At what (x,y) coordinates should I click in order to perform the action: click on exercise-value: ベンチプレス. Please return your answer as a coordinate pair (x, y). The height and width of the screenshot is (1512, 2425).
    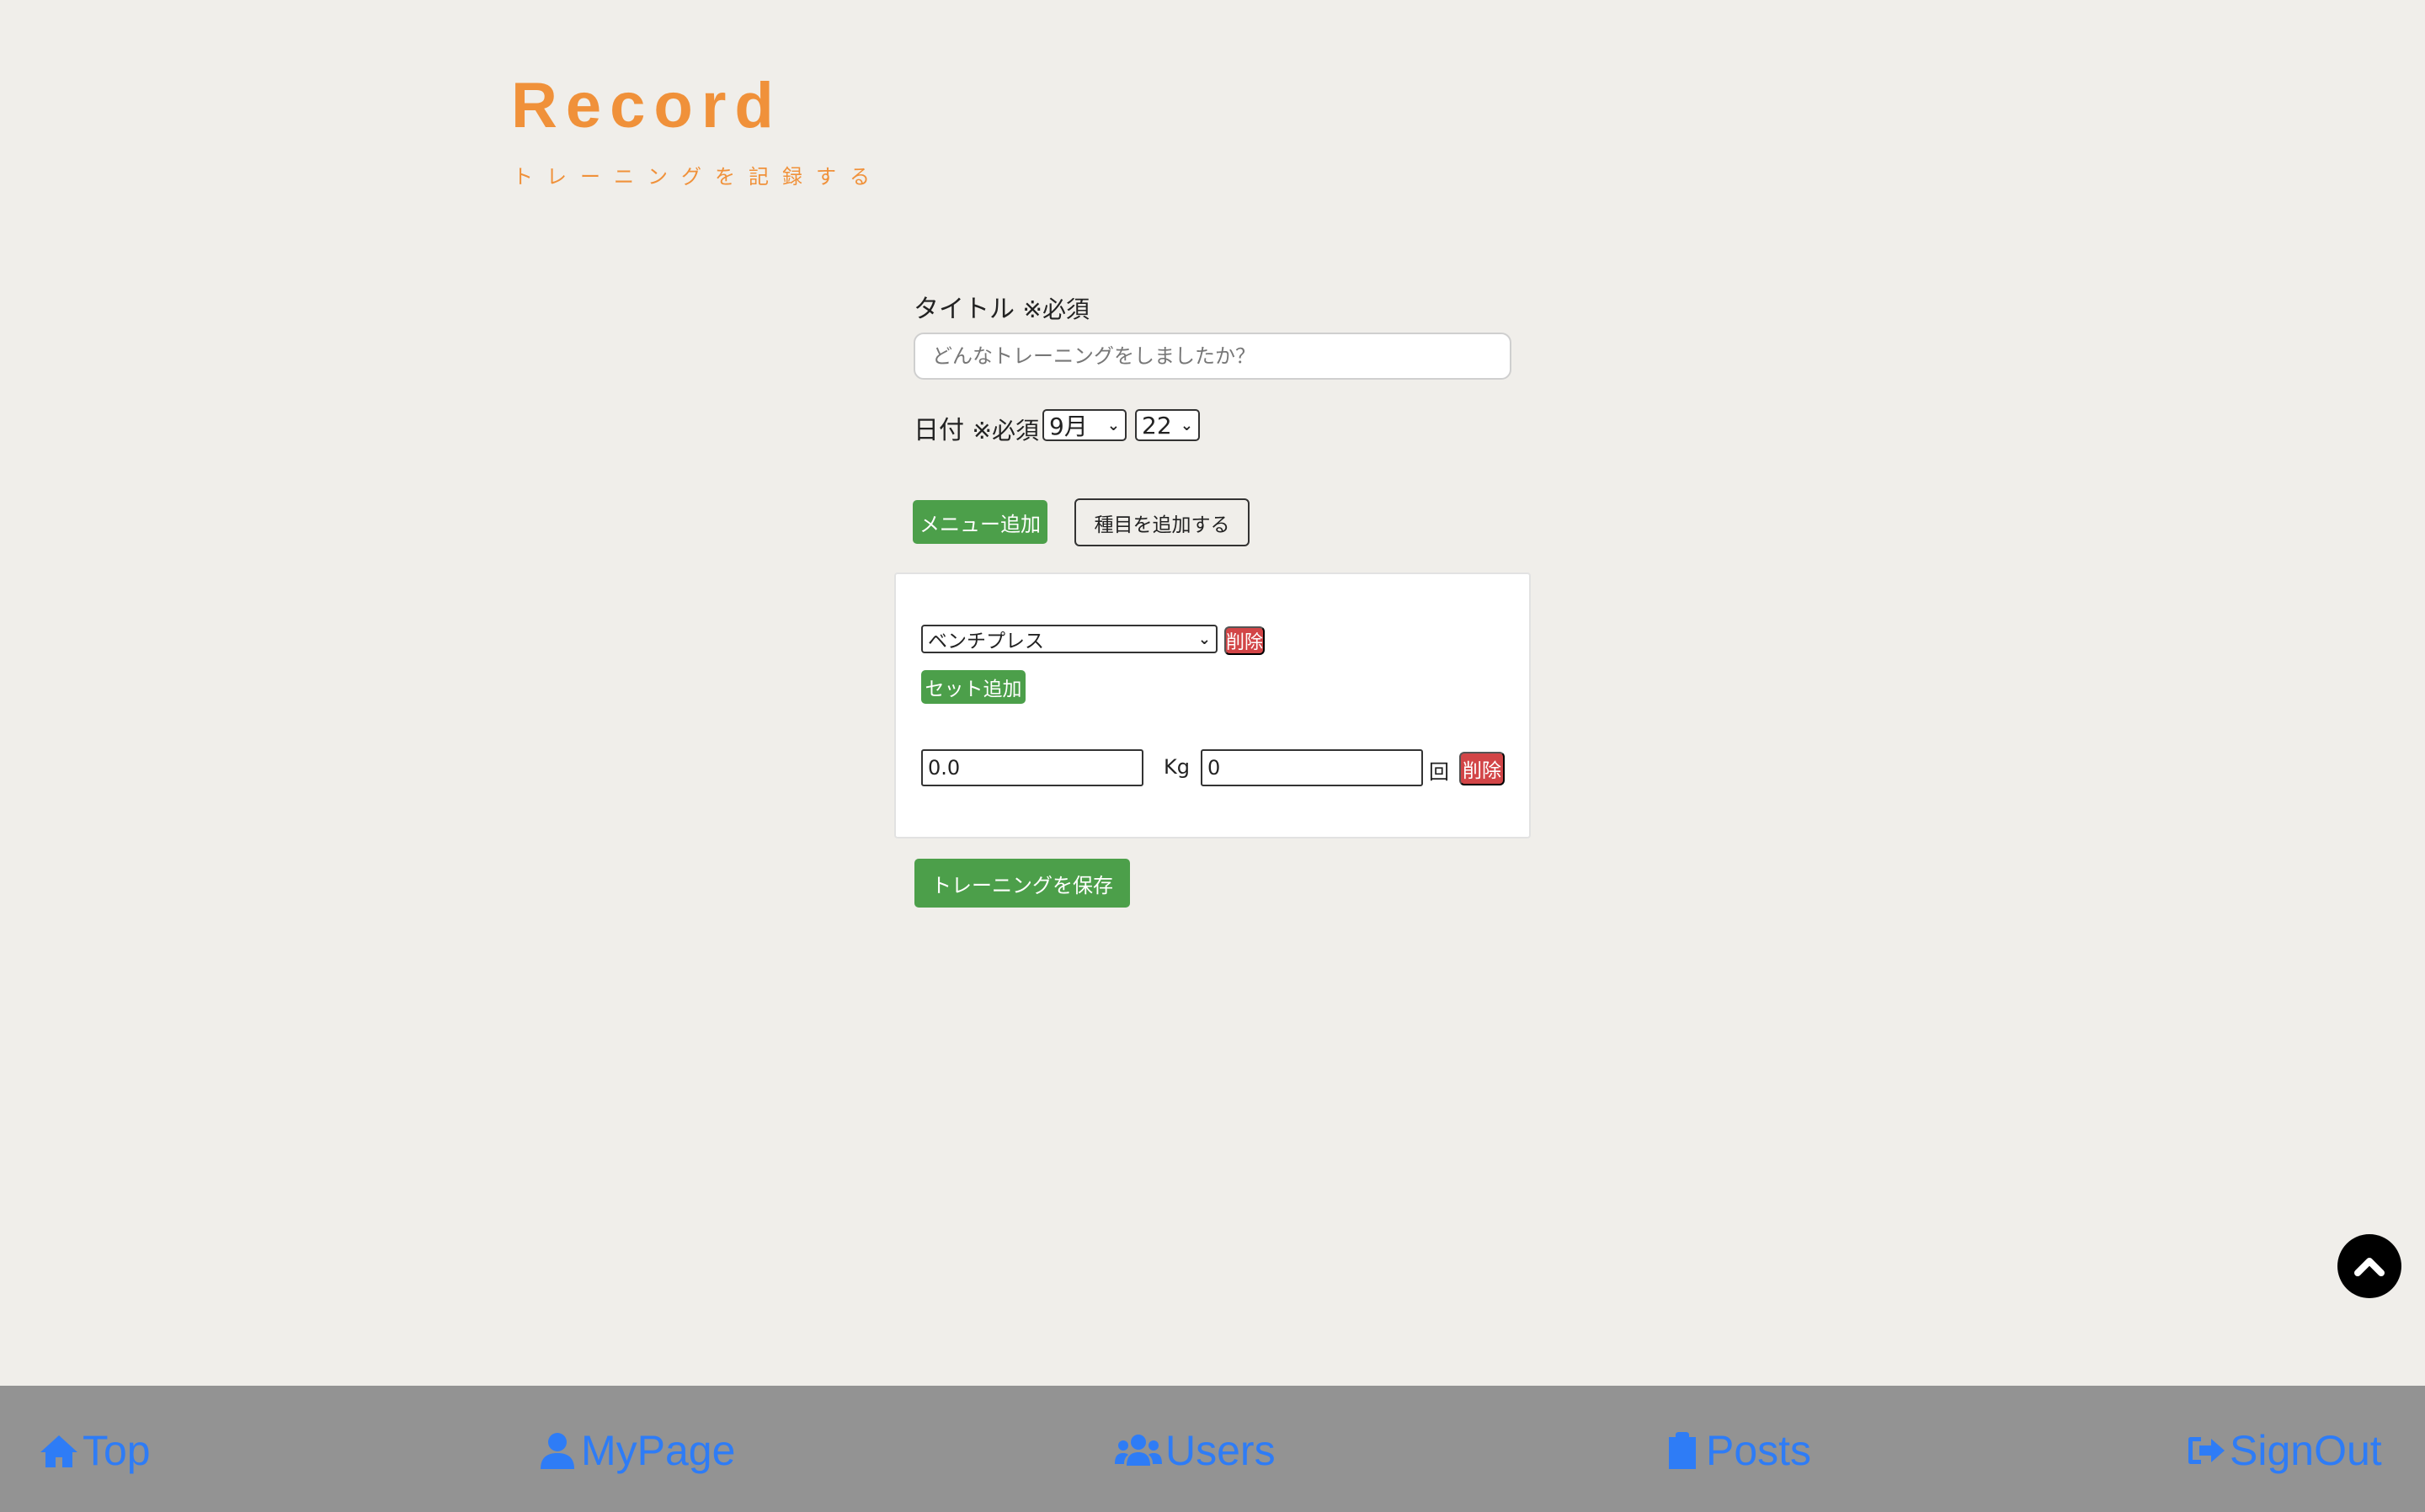
    Looking at the image, I should click on (986, 642).